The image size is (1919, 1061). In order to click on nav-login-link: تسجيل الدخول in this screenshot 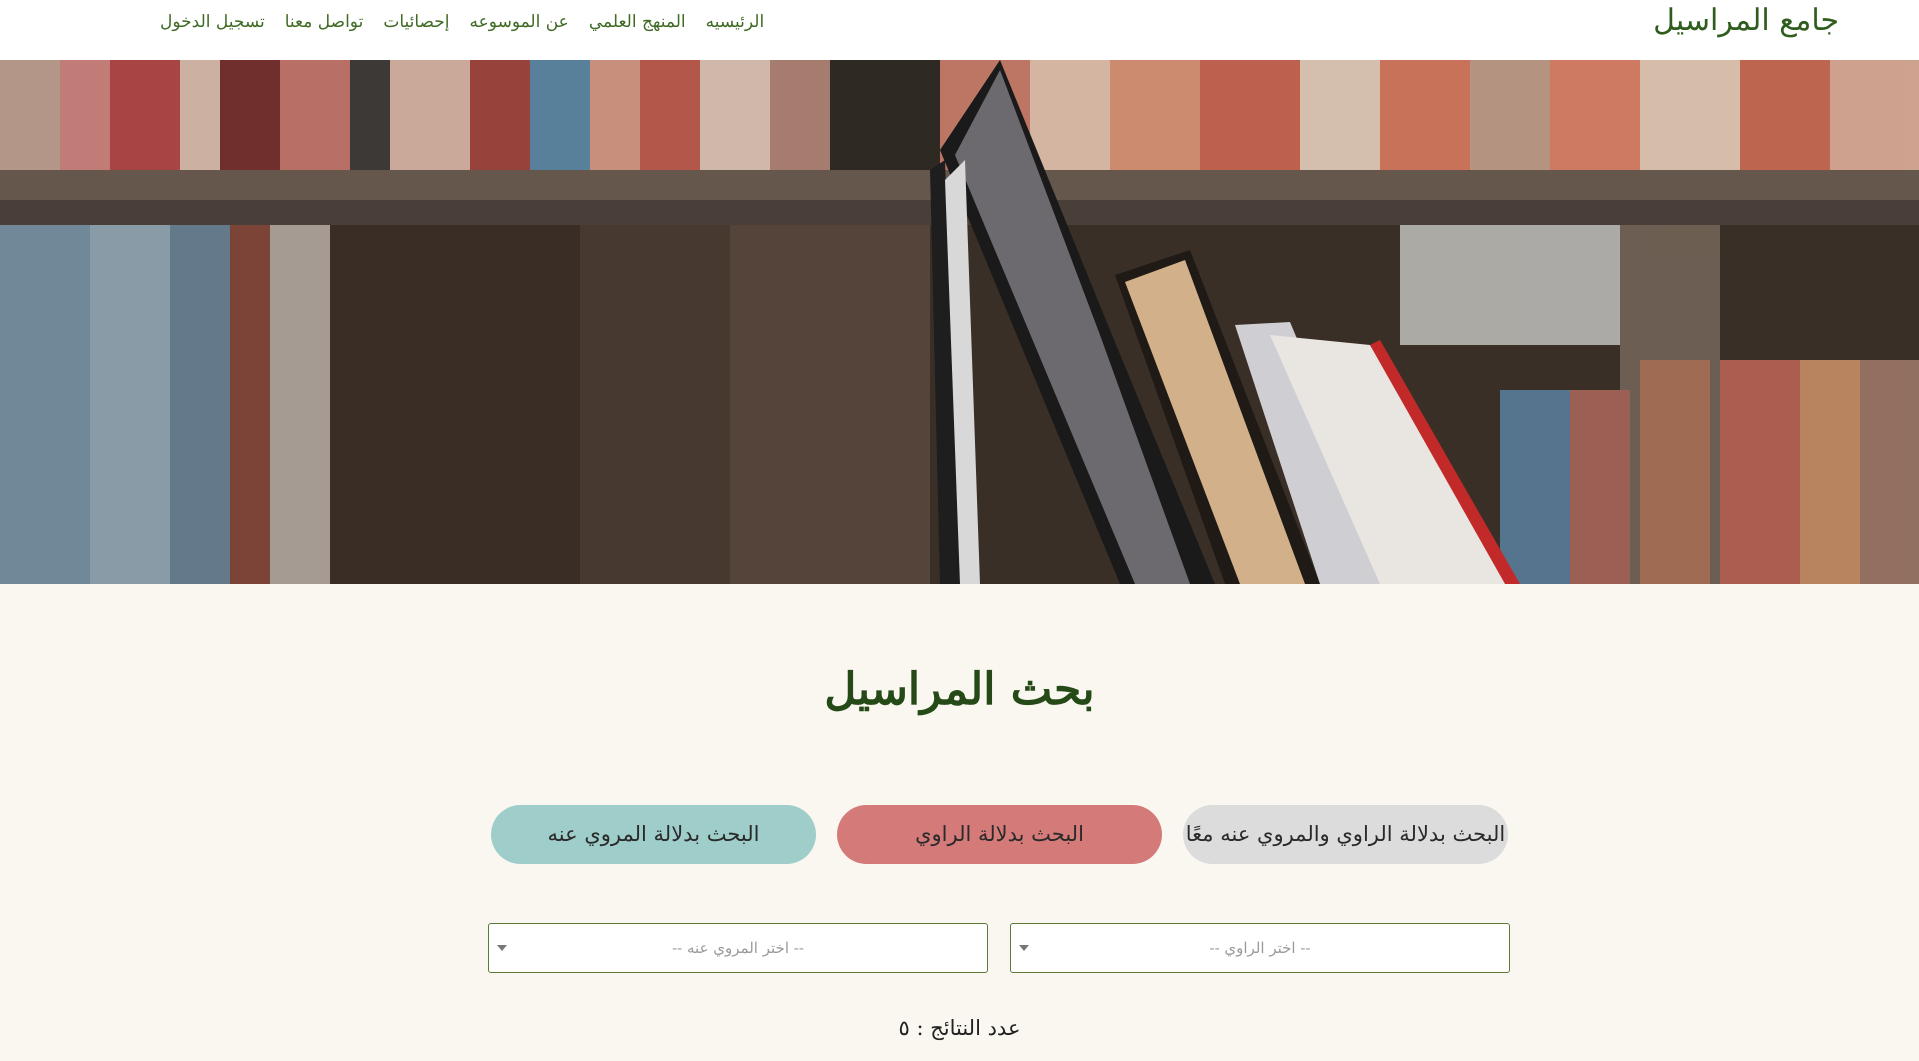, I will do `click(212, 22)`.